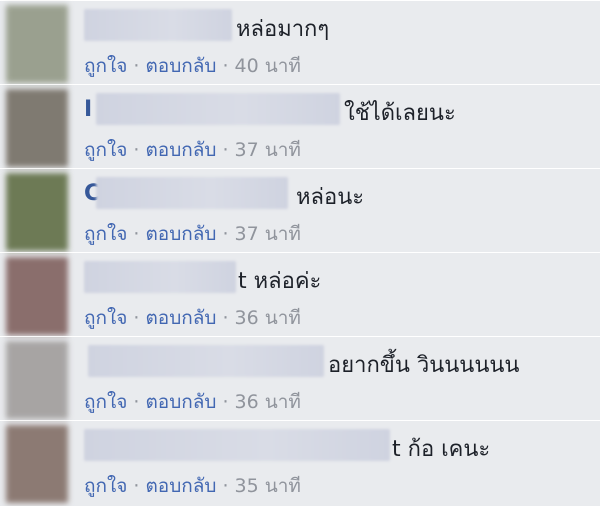 The image size is (600, 506). I want to click on comment-text: หล่อมากๆ, so click(283, 29).